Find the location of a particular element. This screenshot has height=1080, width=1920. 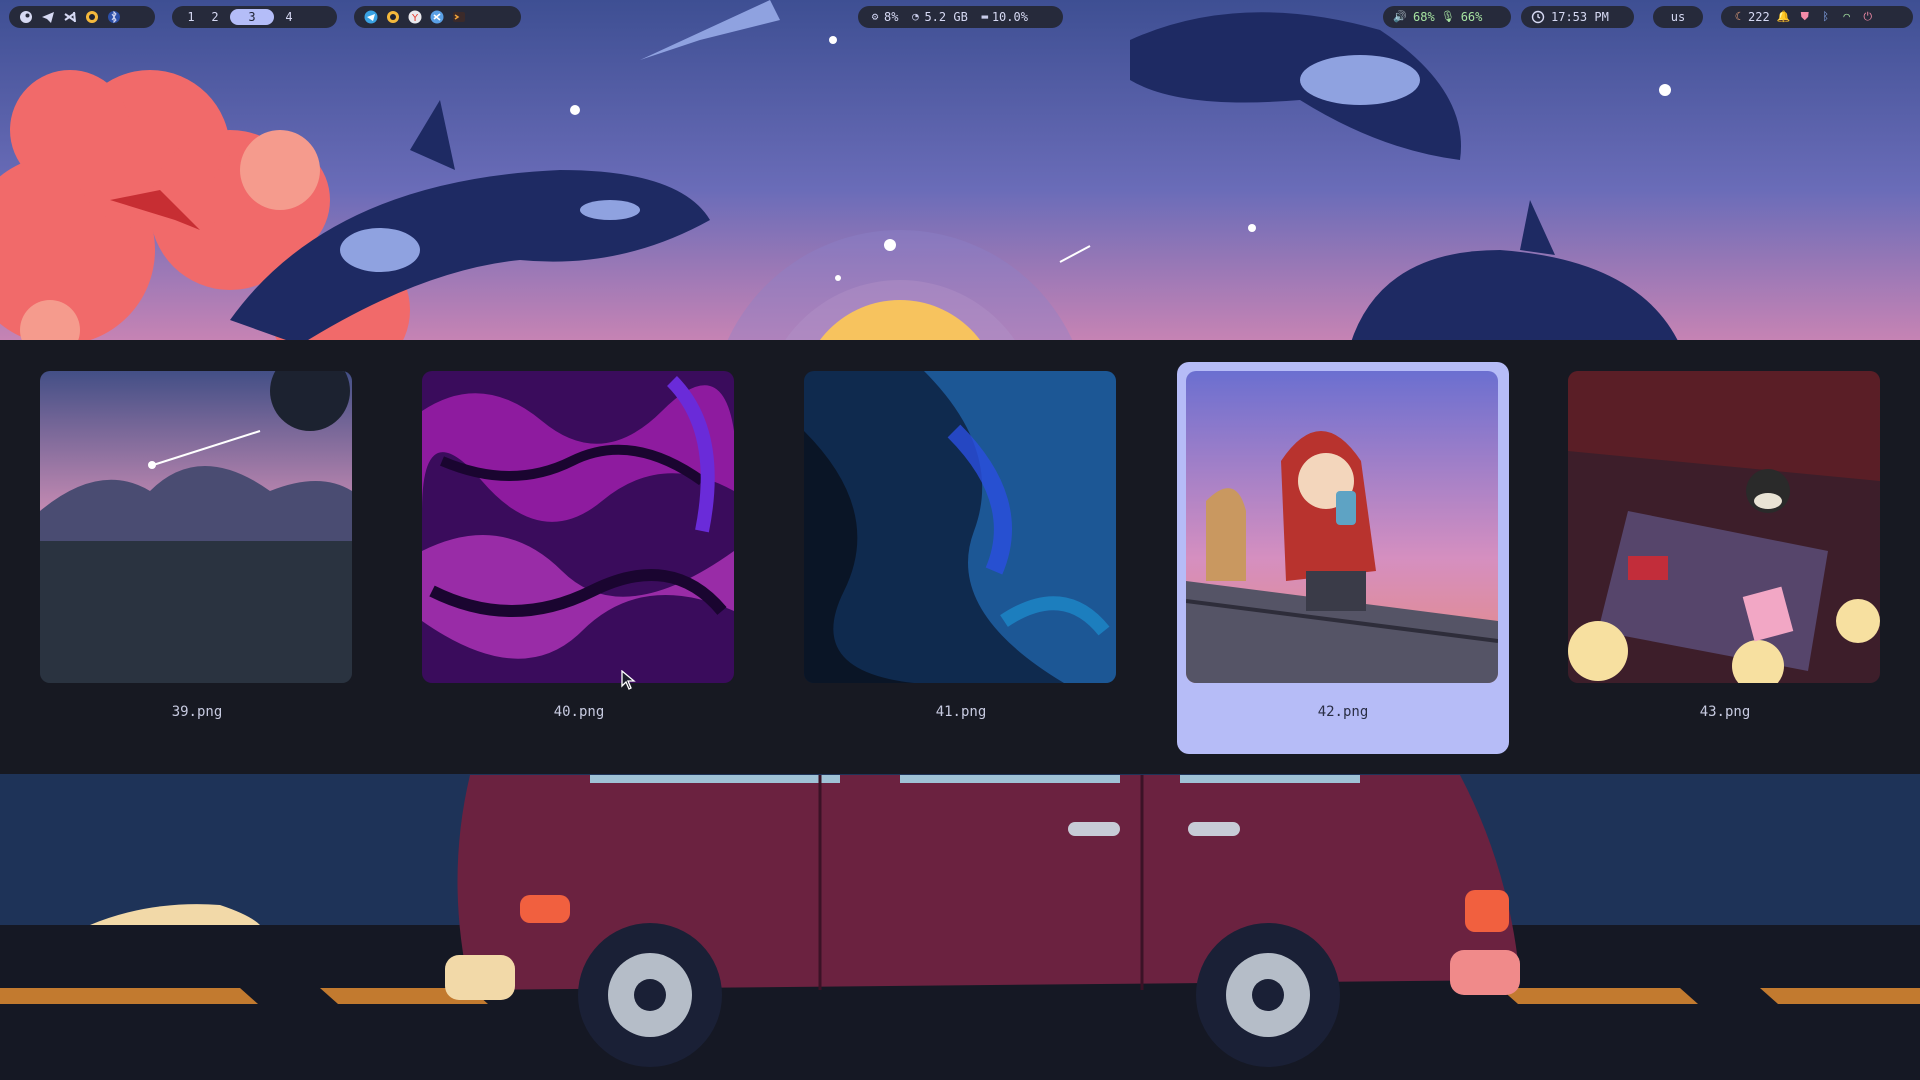

clock-icon is located at coordinates (1538, 17).